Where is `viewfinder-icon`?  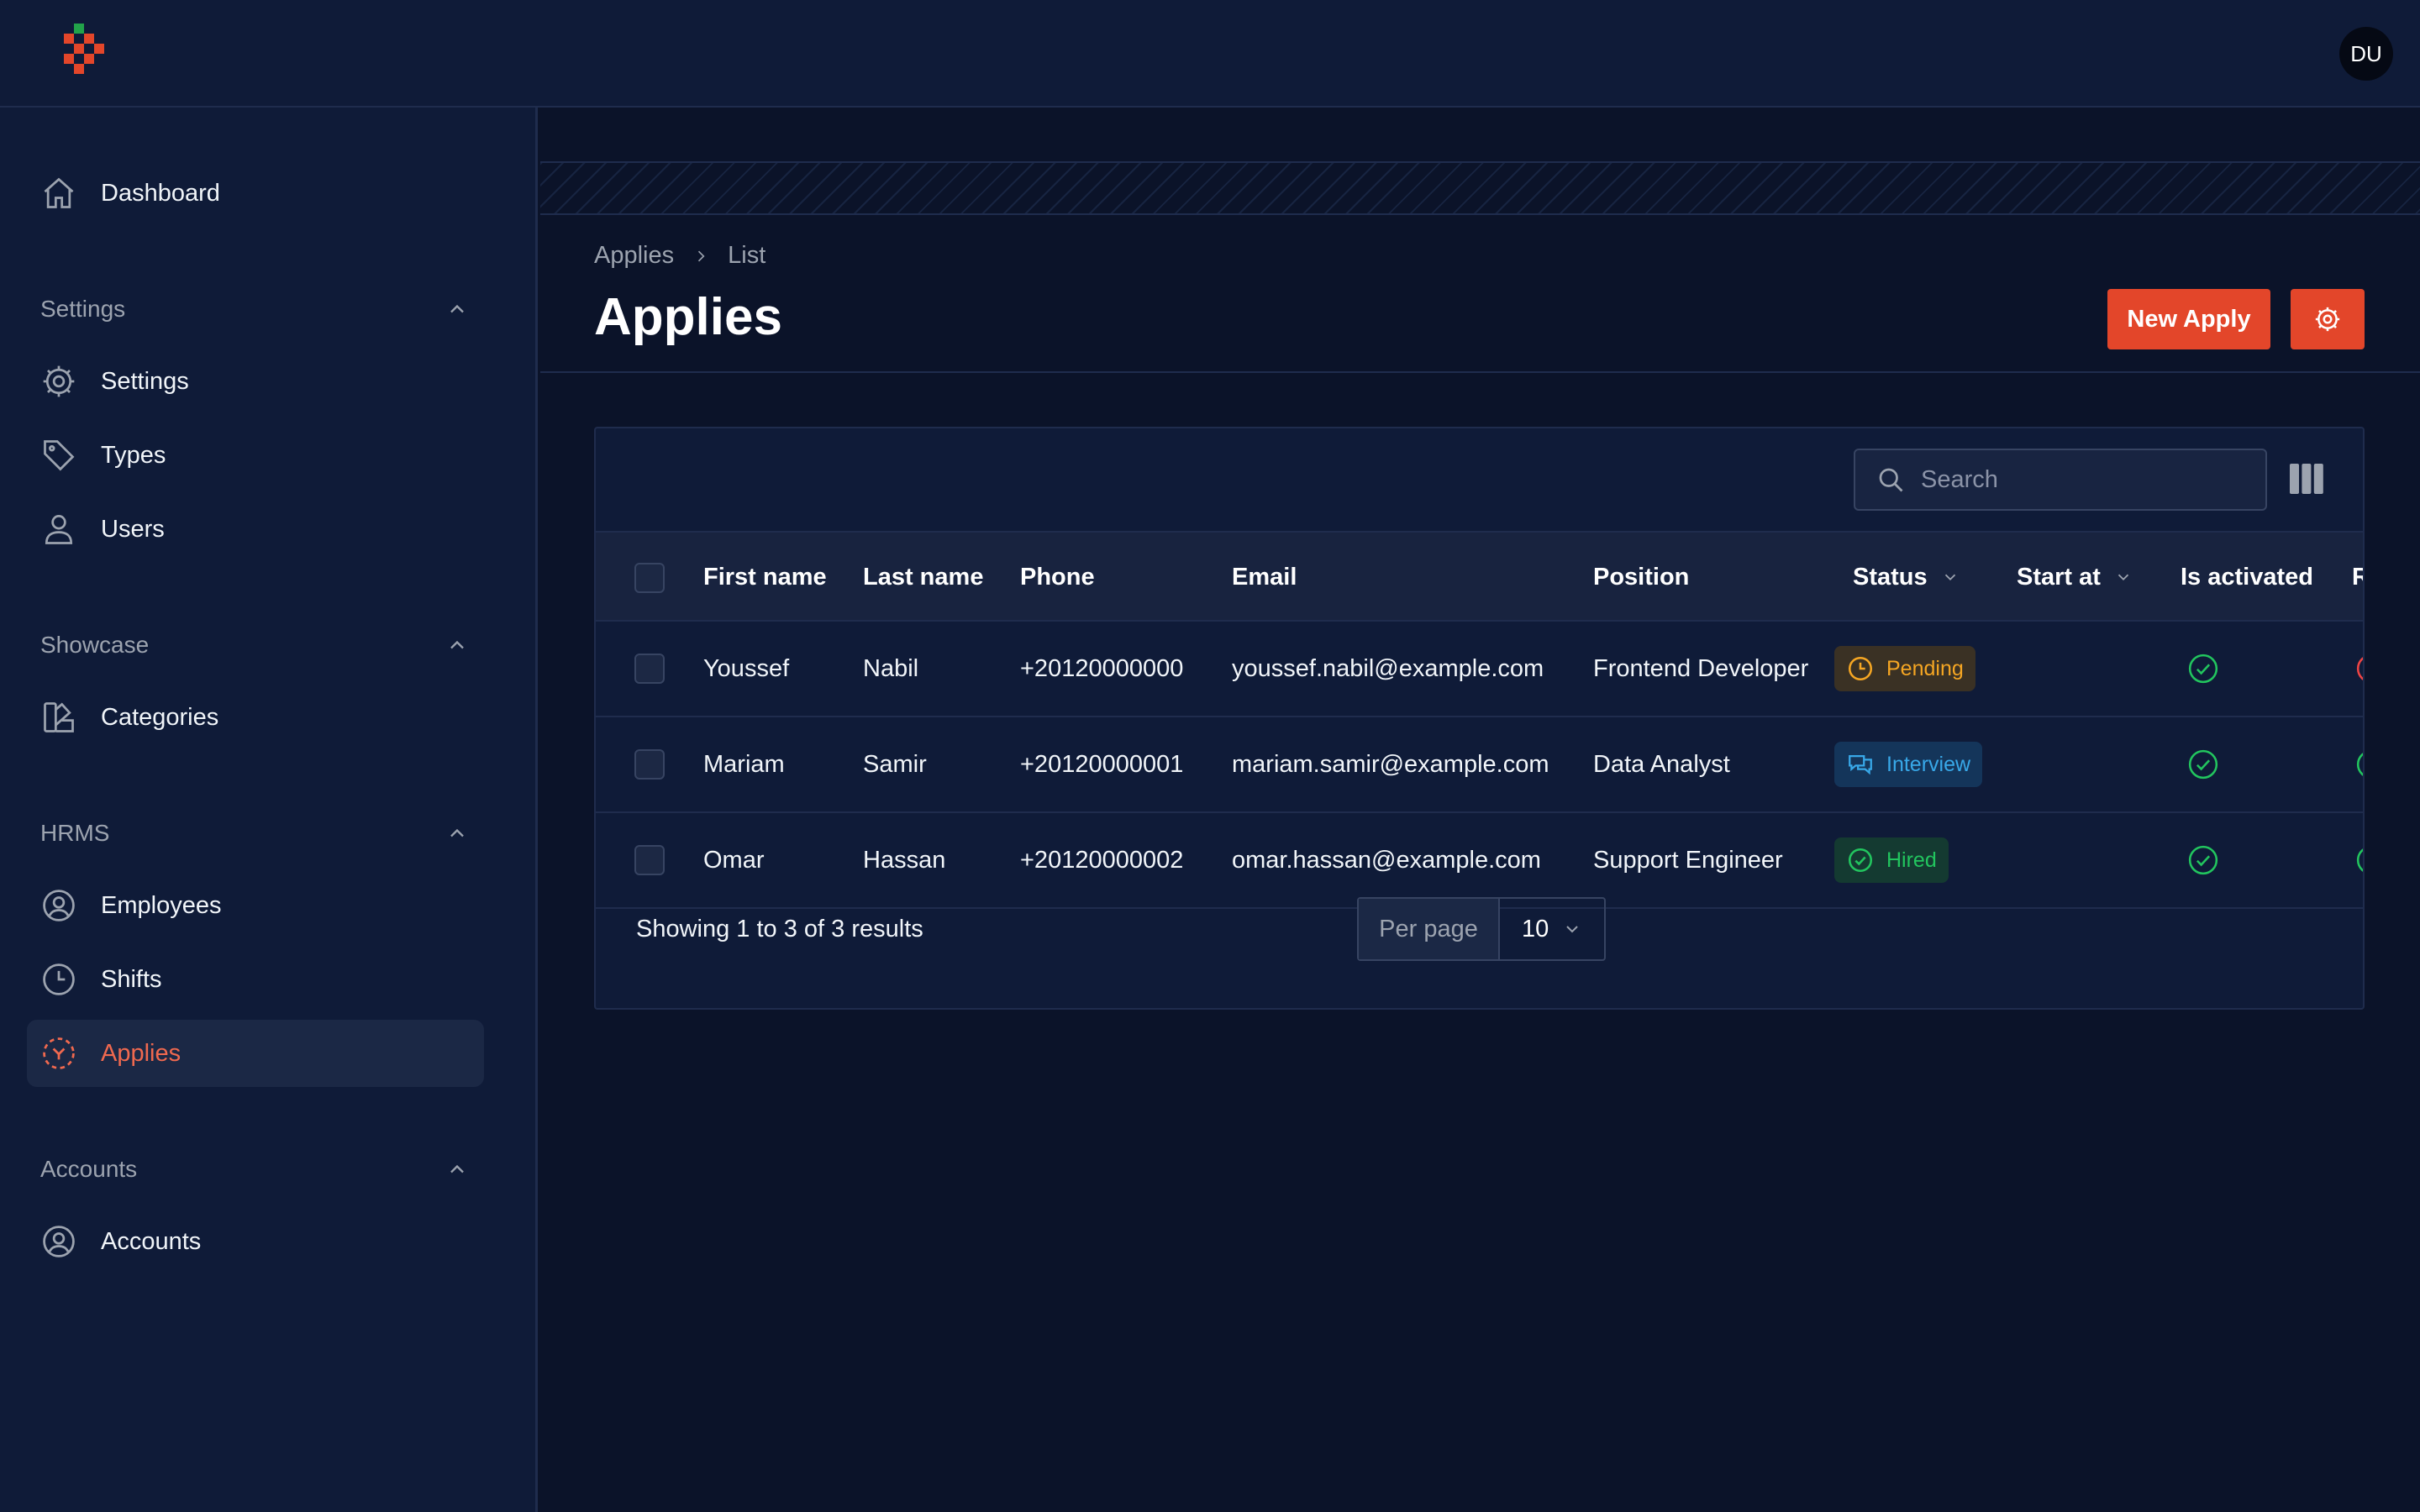 viewfinder-icon is located at coordinates (58, 1053).